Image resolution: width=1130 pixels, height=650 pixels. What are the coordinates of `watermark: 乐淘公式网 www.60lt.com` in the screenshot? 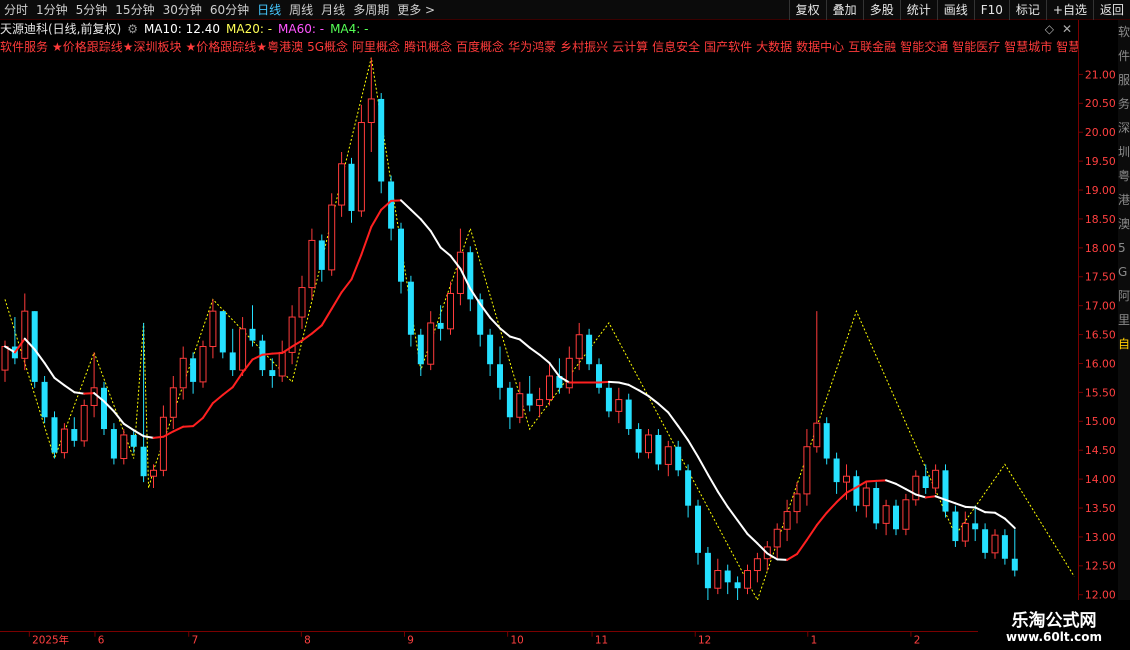 It's located at (1054, 625).